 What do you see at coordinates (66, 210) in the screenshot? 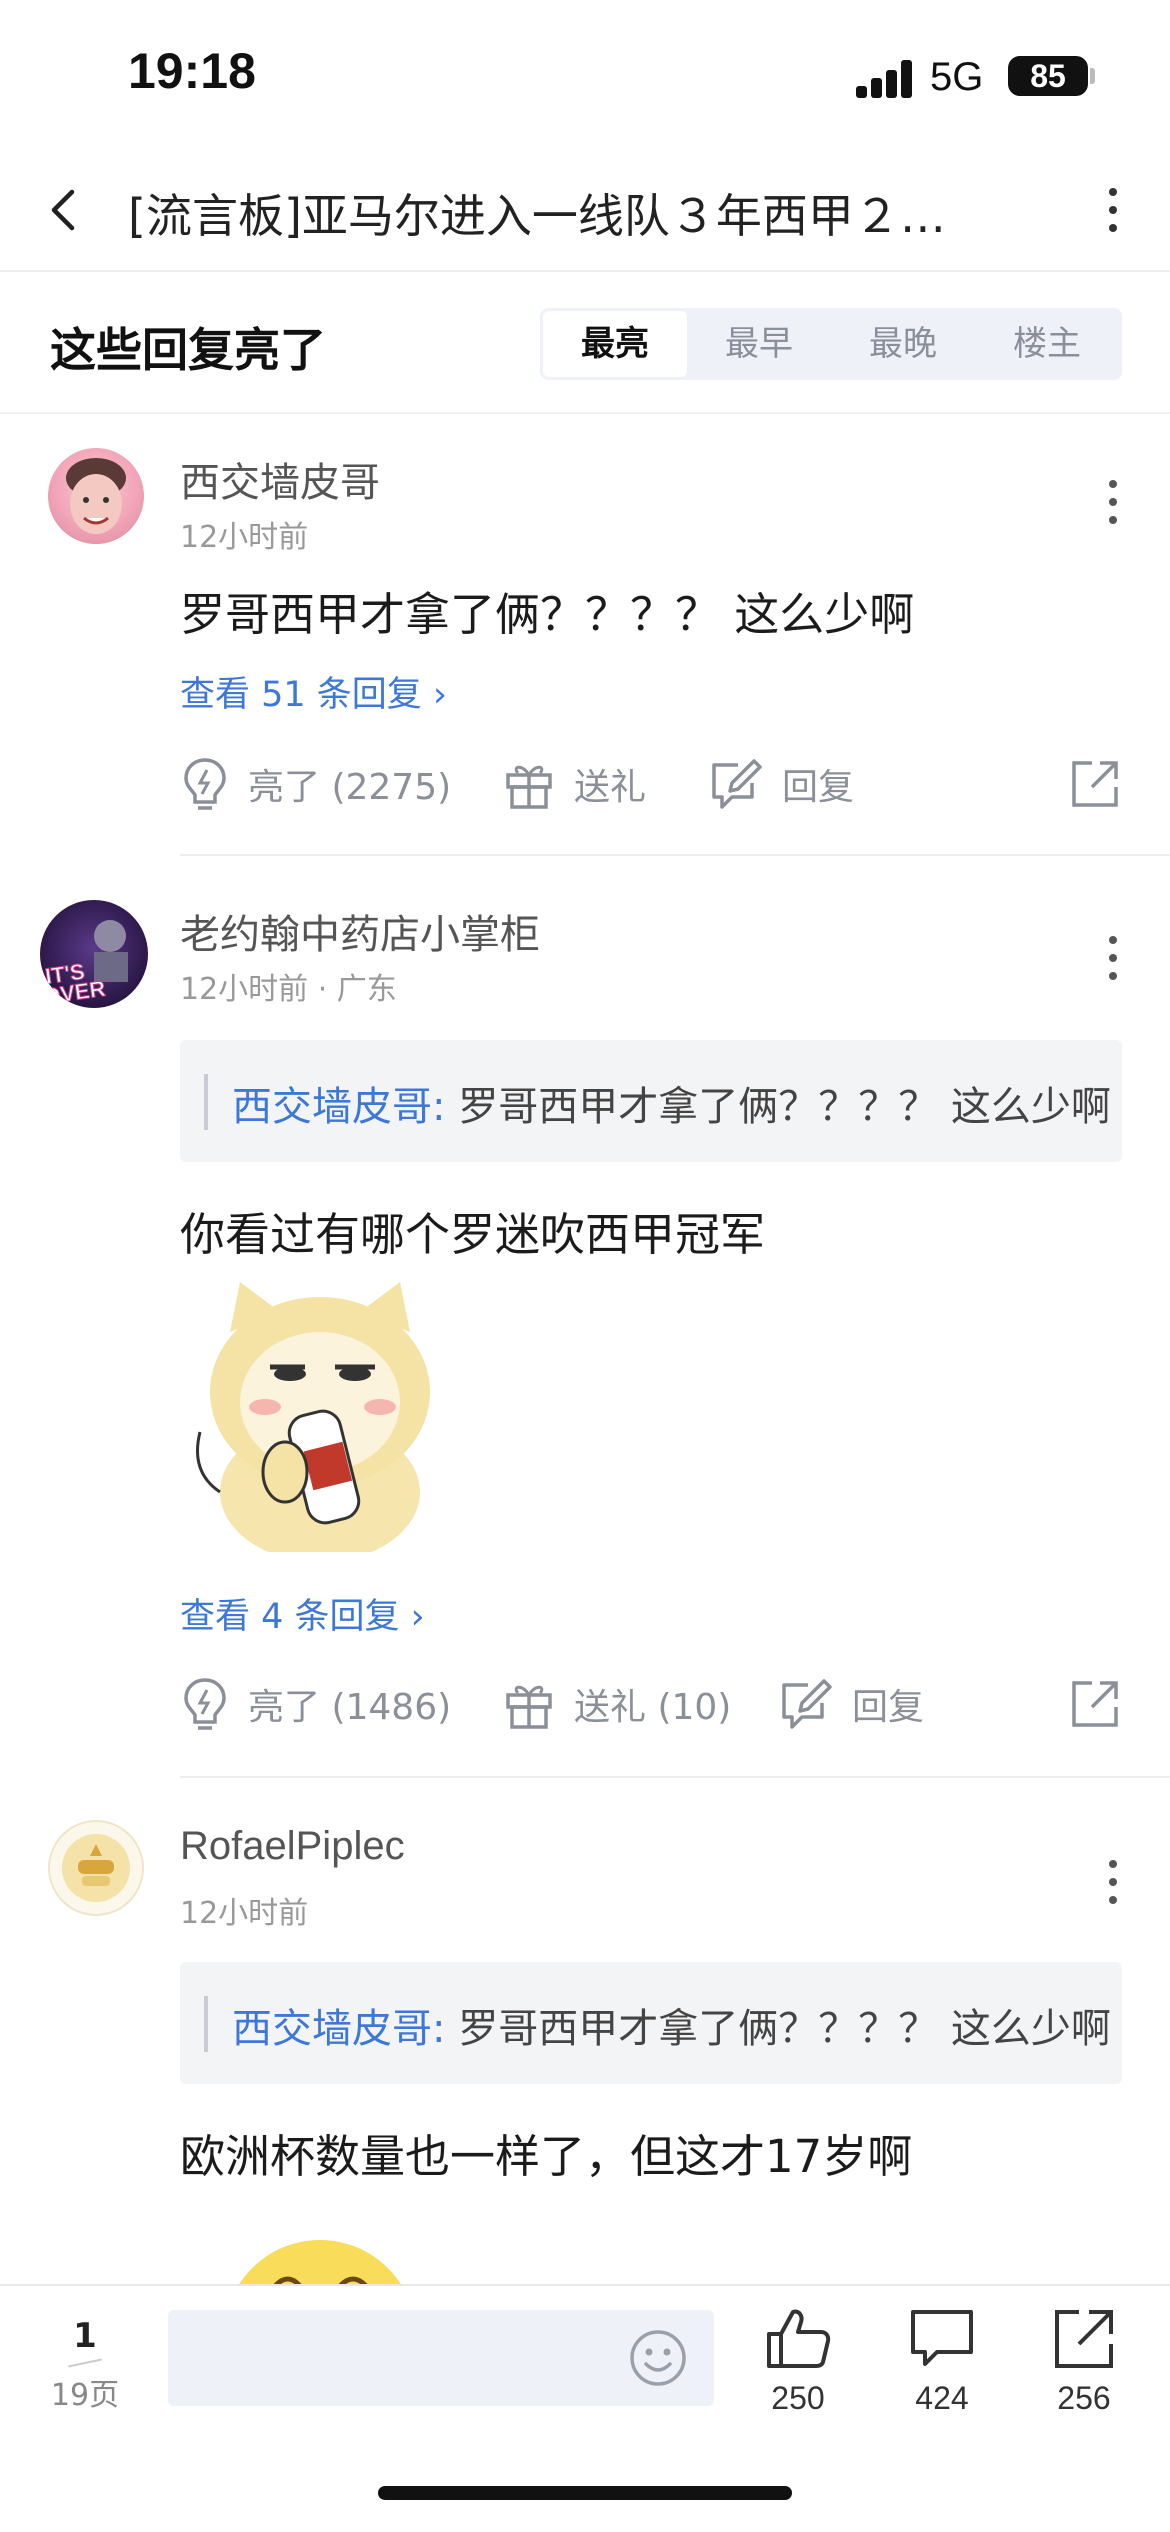
I see `back-button` at bounding box center [66, 210].